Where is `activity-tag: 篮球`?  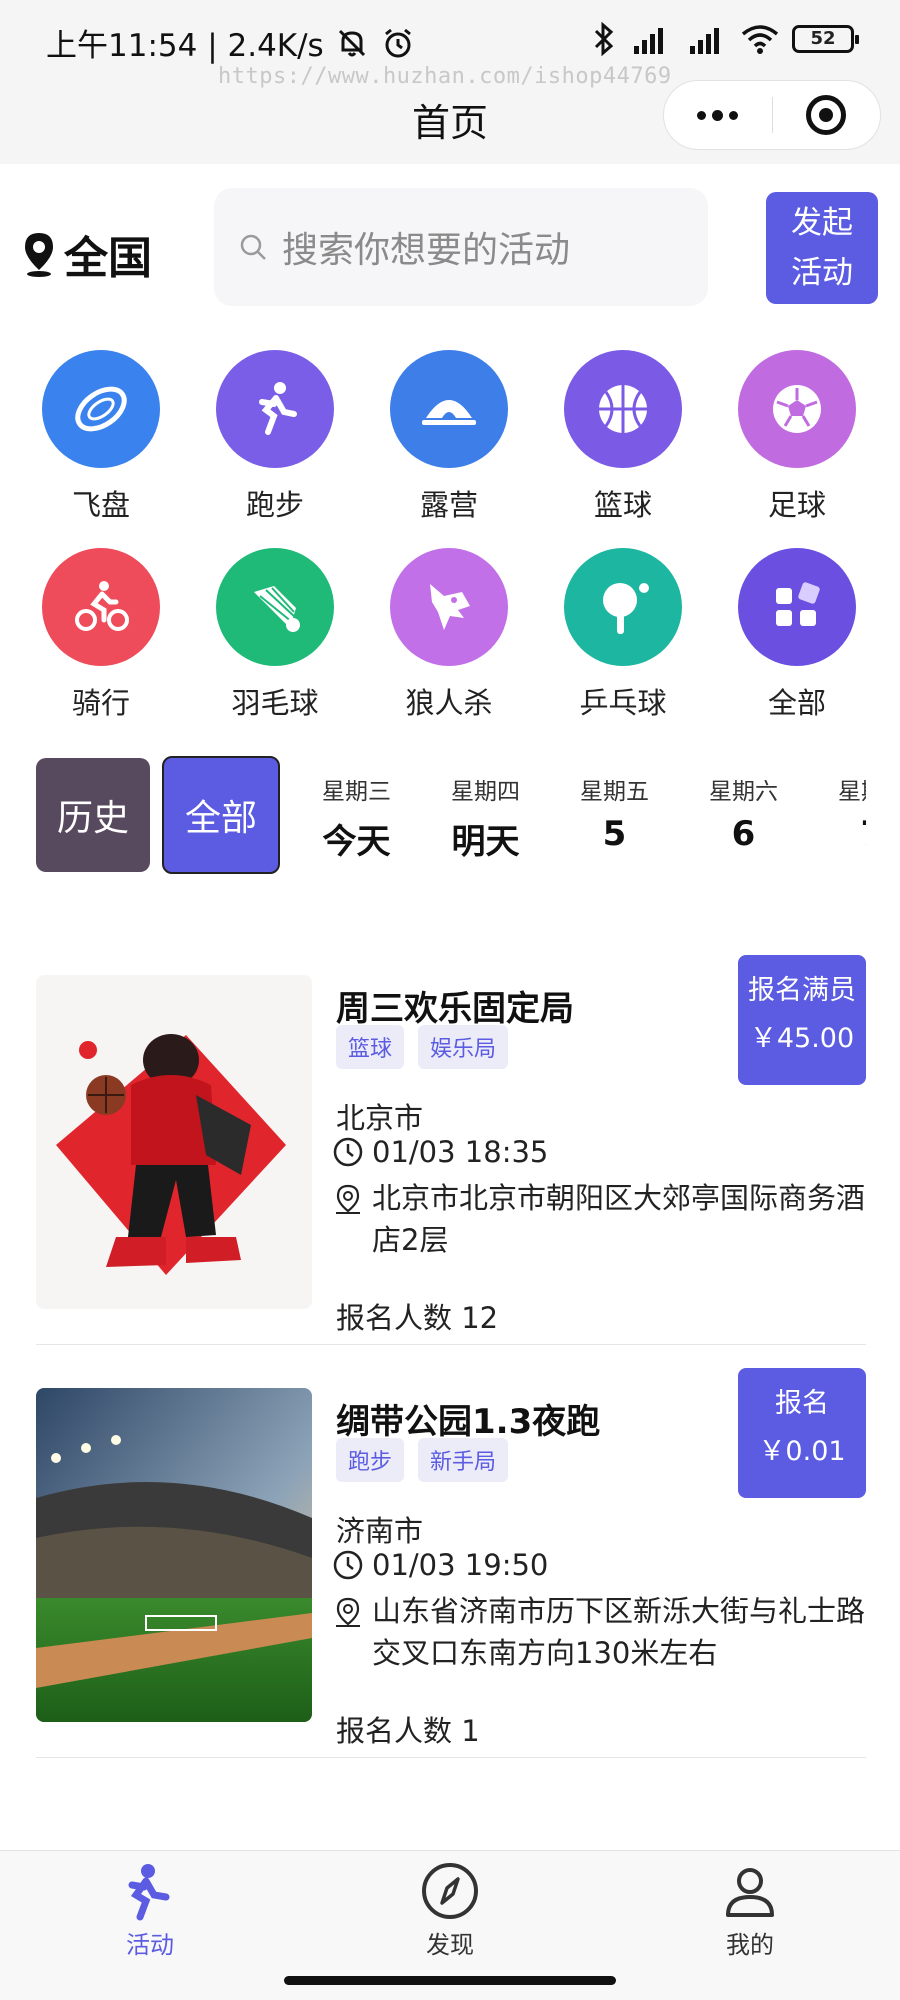
activity-tag: 篮球 is located at coordinates (370, 1047).